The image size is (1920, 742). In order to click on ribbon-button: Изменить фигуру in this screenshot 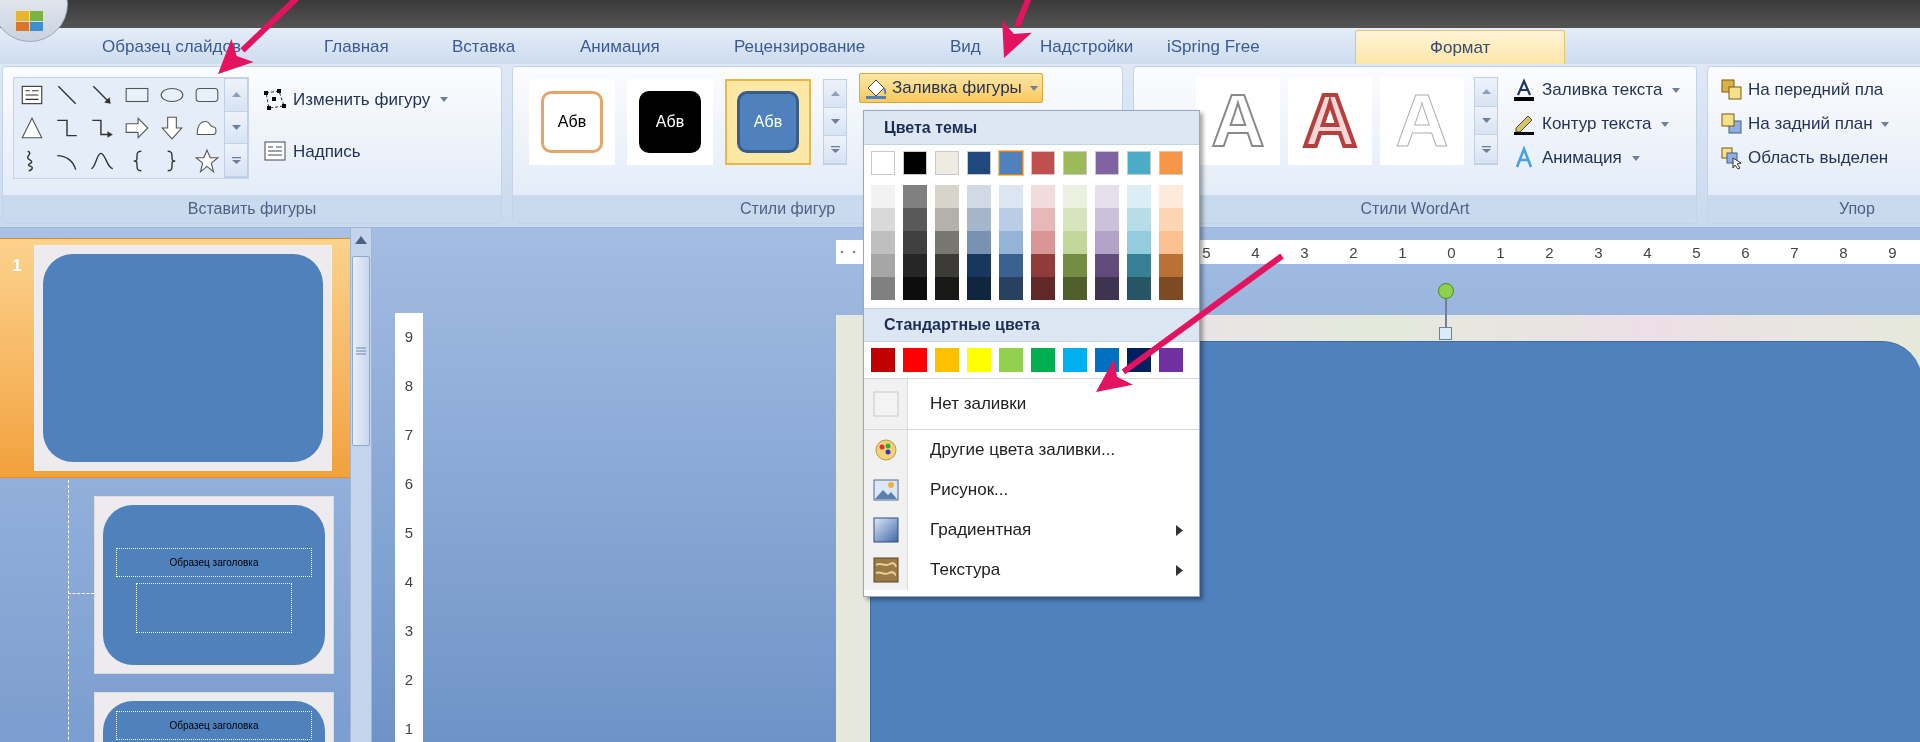, I will do `click(356, 100)`.